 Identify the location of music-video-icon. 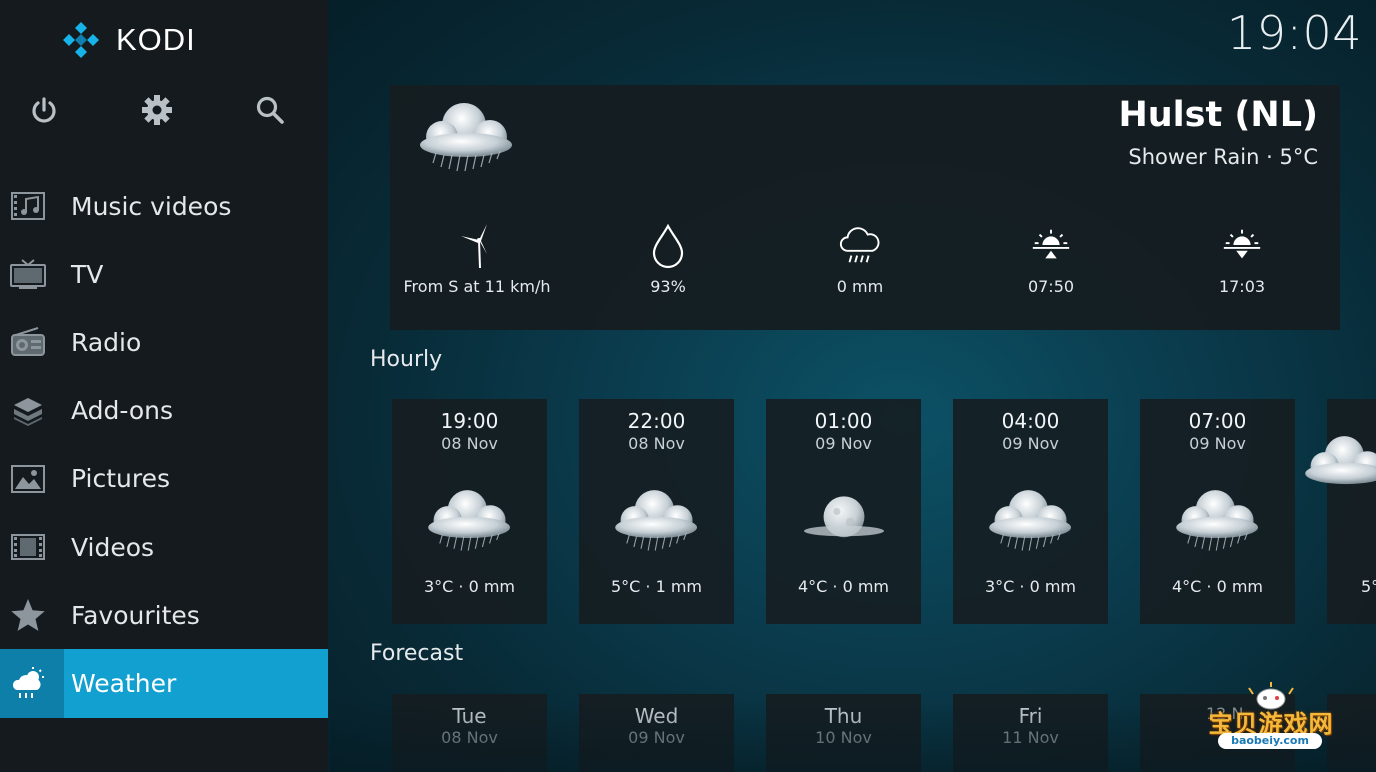
(28, 206).